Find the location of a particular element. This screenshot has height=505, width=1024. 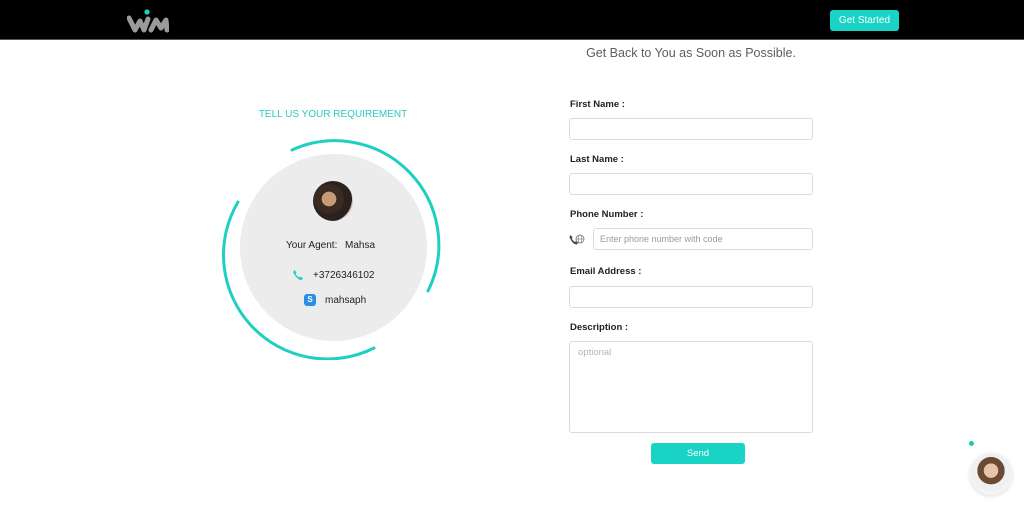

get-started-button: Get Started is located at coordinates (864, 20).